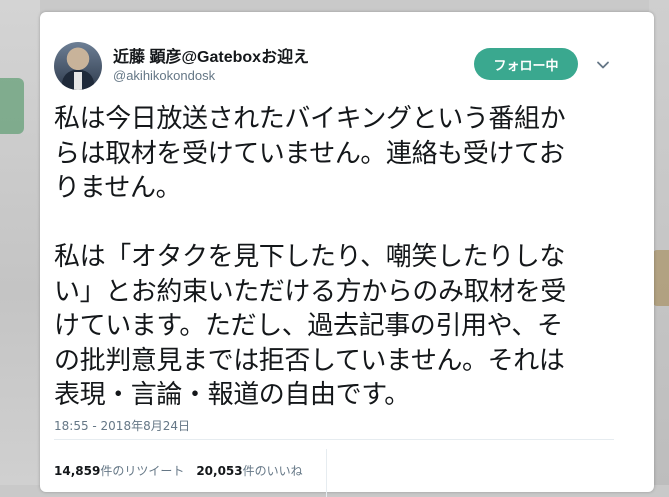 This screenshot has height=497, width=669. Describe the element at coordinates (20, 242) in the screenshot. I see `background-left` at that location.